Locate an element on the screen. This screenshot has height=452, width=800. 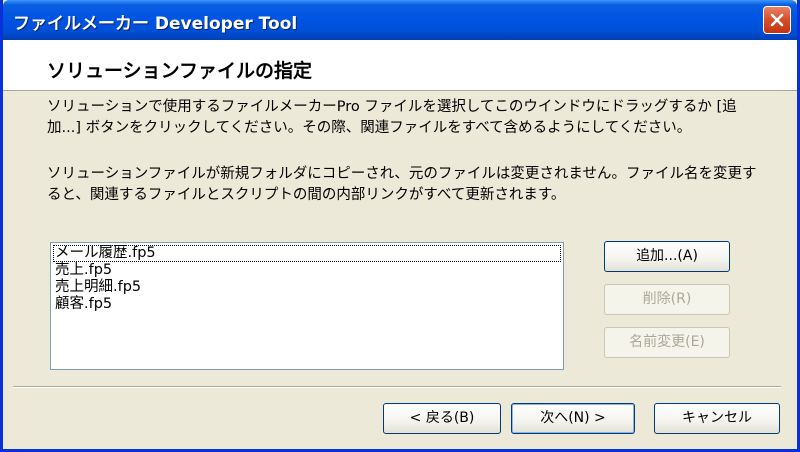
list-item: 売上明細.fp5 is located at coordinates (307, 287).